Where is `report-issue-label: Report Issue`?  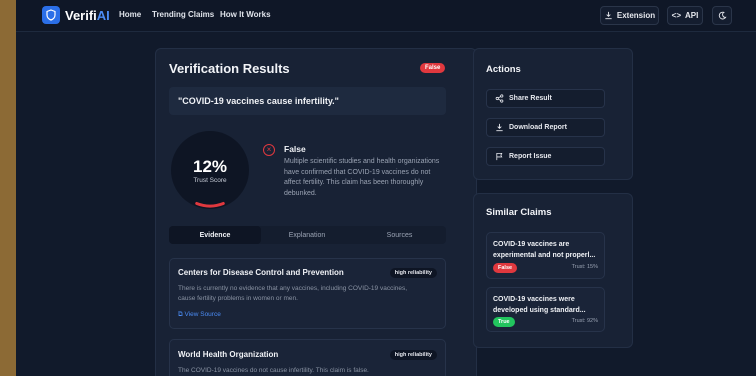 report-issue-label: Report Issue is located at coordinates (530, 156).